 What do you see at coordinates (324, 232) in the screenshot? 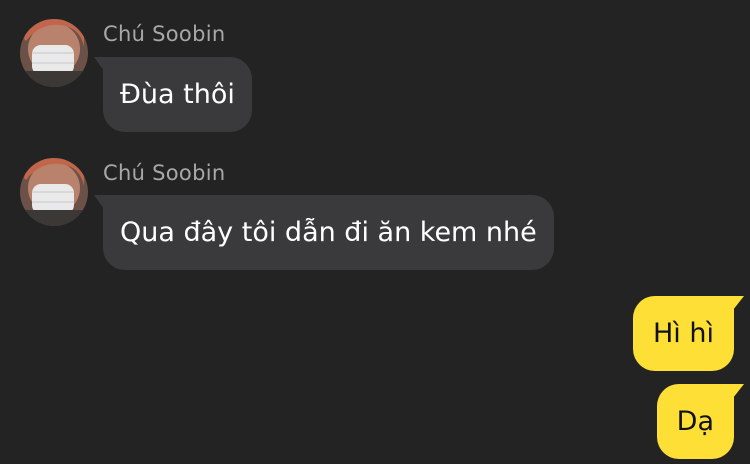
I see `incoming-message-bubble: Qua đây tôi dẫn đi ăn kem nhé` at bounding box center [324, 232].